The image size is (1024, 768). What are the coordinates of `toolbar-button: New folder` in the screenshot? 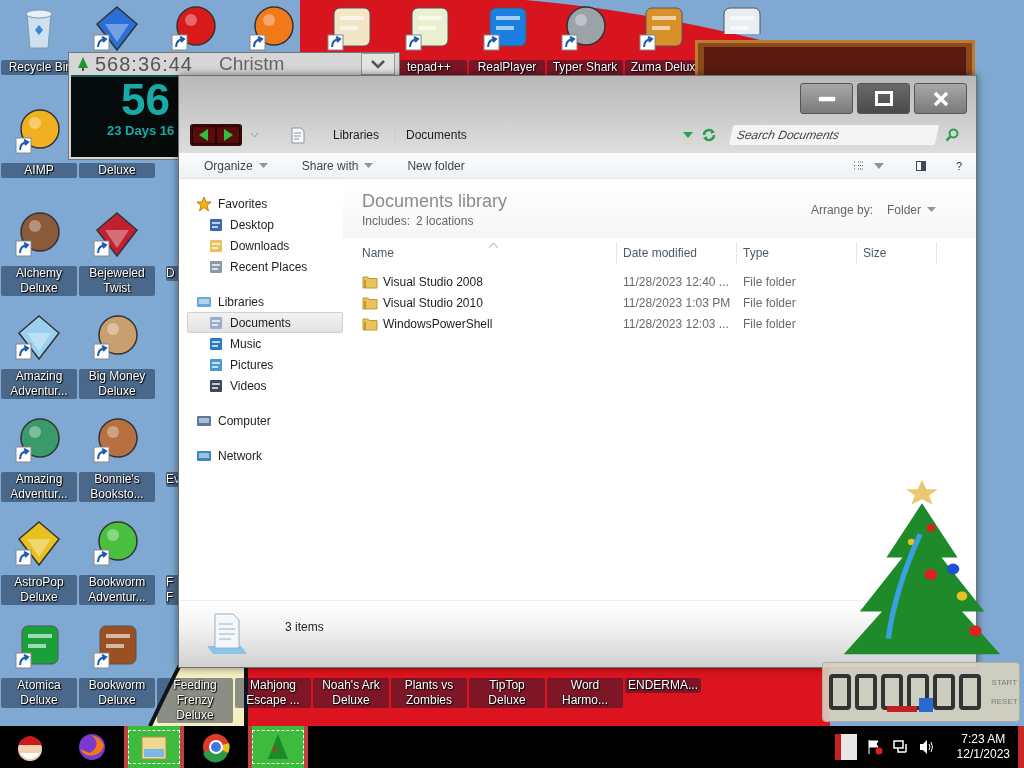 It's located at (436, 165).